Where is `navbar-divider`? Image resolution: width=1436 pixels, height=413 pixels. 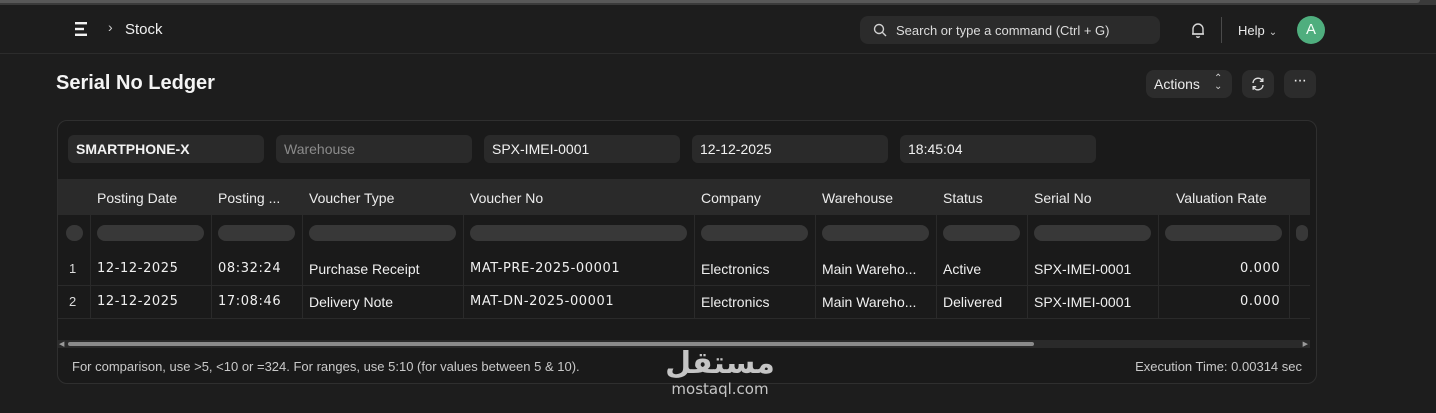
navbar-divider is located at coordinates (1221, 30).